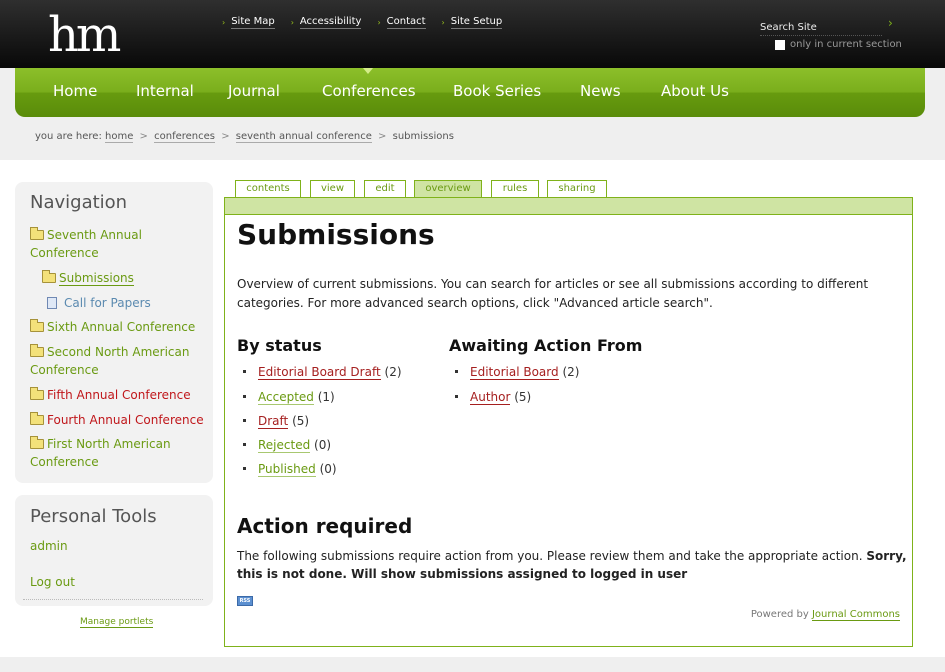 The image size is (945, 672). Describe the element at coordinates (385, 188) in the screenshot. I see `tab-edit: edit` at that location.